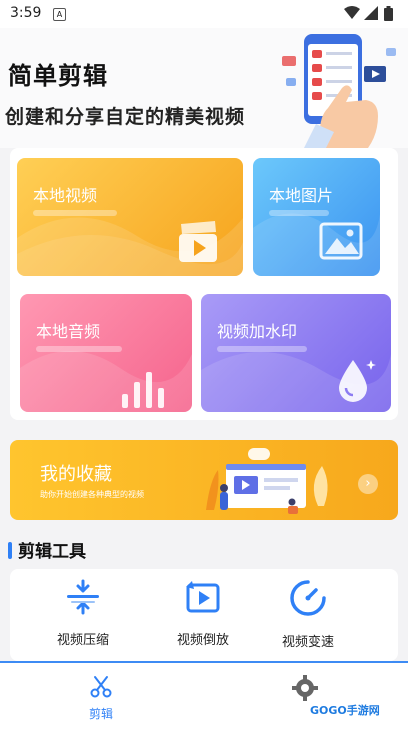  What do you see at coordinates (368, 484) in the screenshot?
I see `chevron-right-icon: ›` at bounding box center [368, 484].